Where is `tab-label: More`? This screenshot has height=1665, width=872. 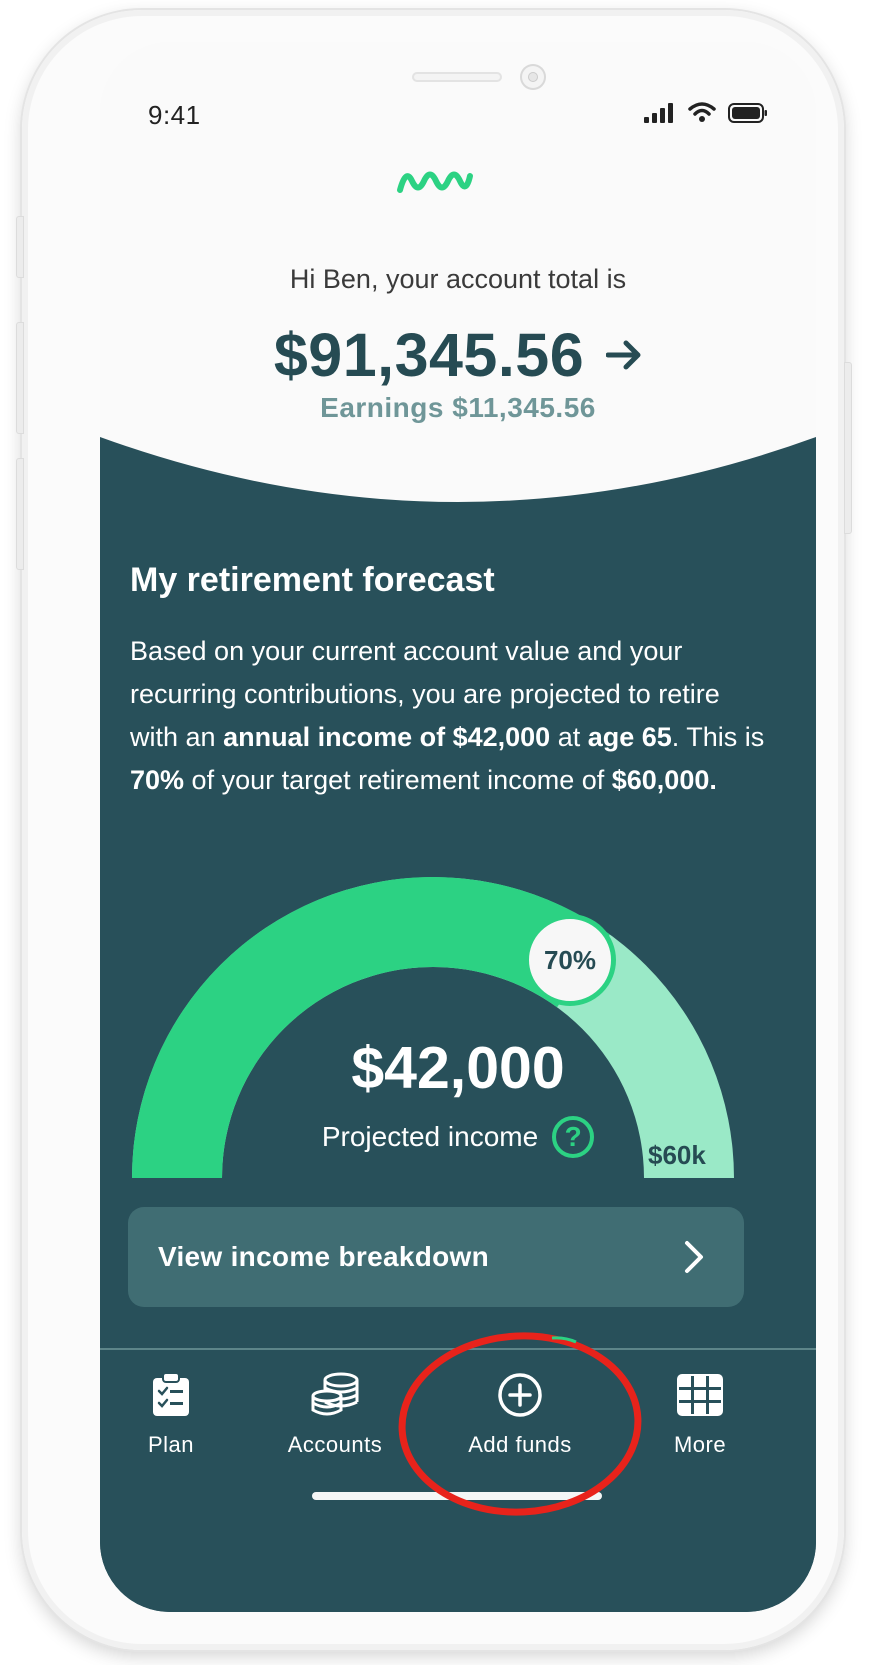 tab-label: More is located at coordinates (700, 1444).